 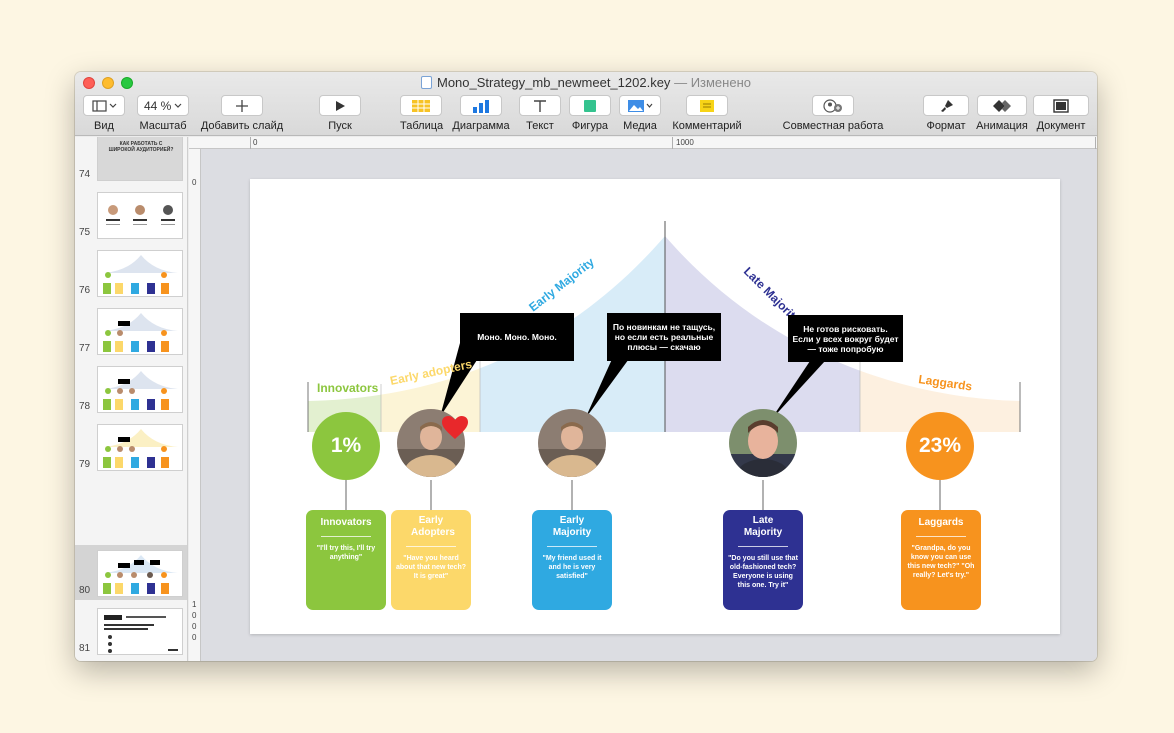 I want to click on document-inspector-icon, so click(x=1061, y=105).